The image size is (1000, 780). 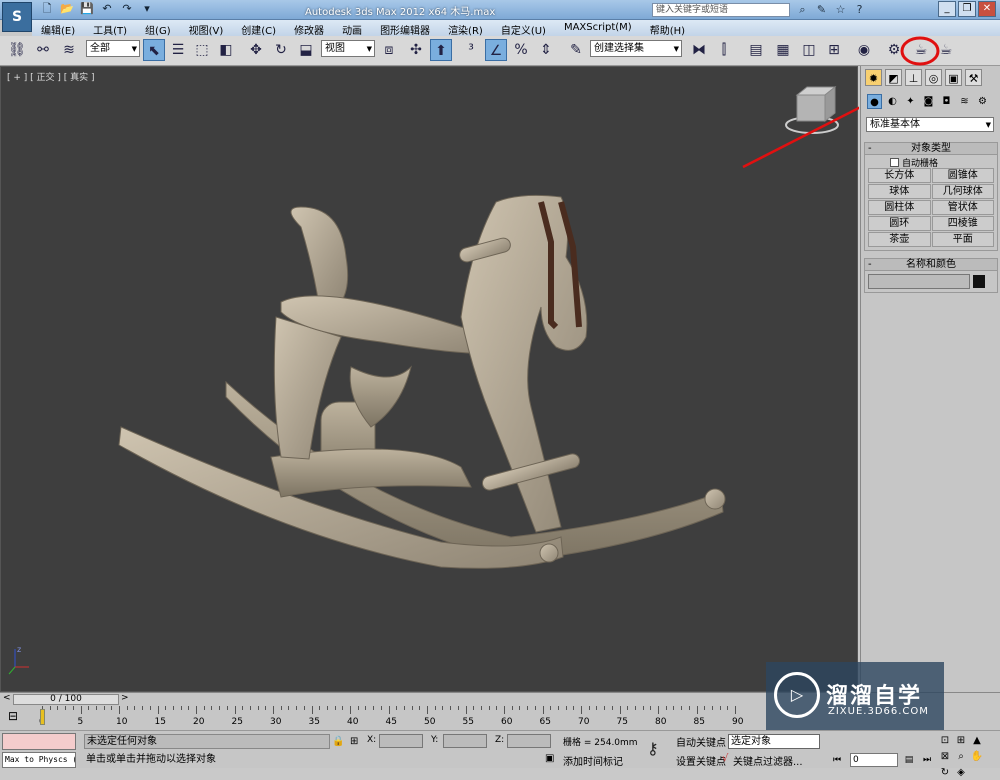 What do you see at coordinates (701, 760) in the screenshot?
I see `set-key-button: 设置关键点` at bounding box center [701, 760].